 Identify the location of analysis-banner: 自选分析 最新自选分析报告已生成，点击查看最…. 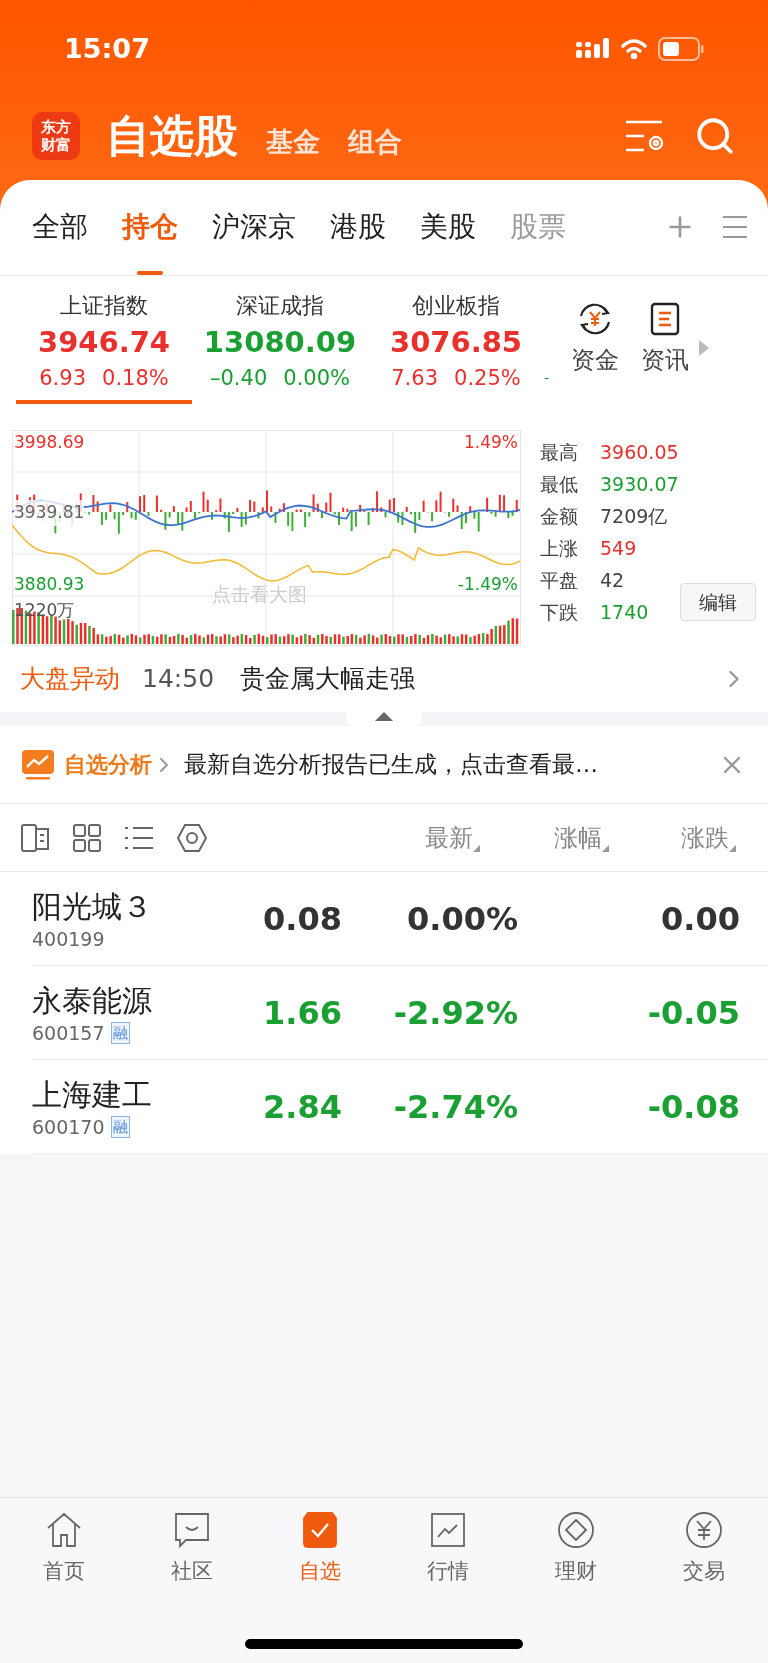
(384, 765).